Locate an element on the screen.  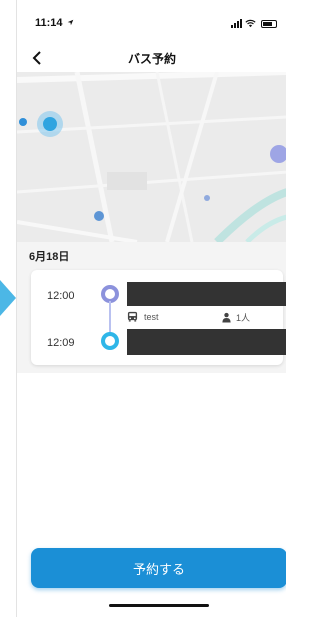
arrival-stop-redacted is located at coordinates (206, 342).